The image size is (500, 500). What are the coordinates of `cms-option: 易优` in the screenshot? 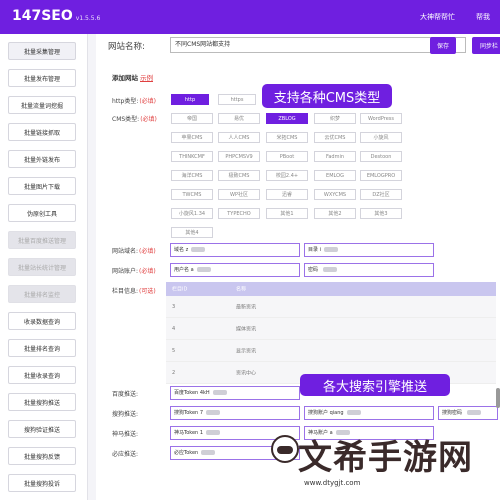 It's located at (239, 118).